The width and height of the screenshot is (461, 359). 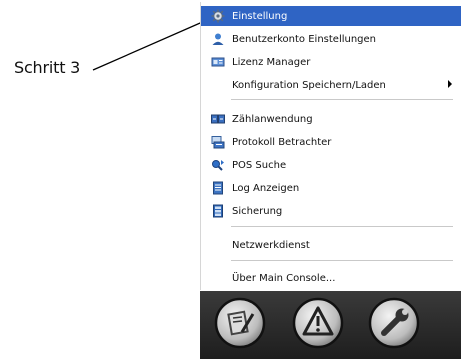 I want to click on menu-item-sicherung: Sicherung, so click(x=331, y=211).